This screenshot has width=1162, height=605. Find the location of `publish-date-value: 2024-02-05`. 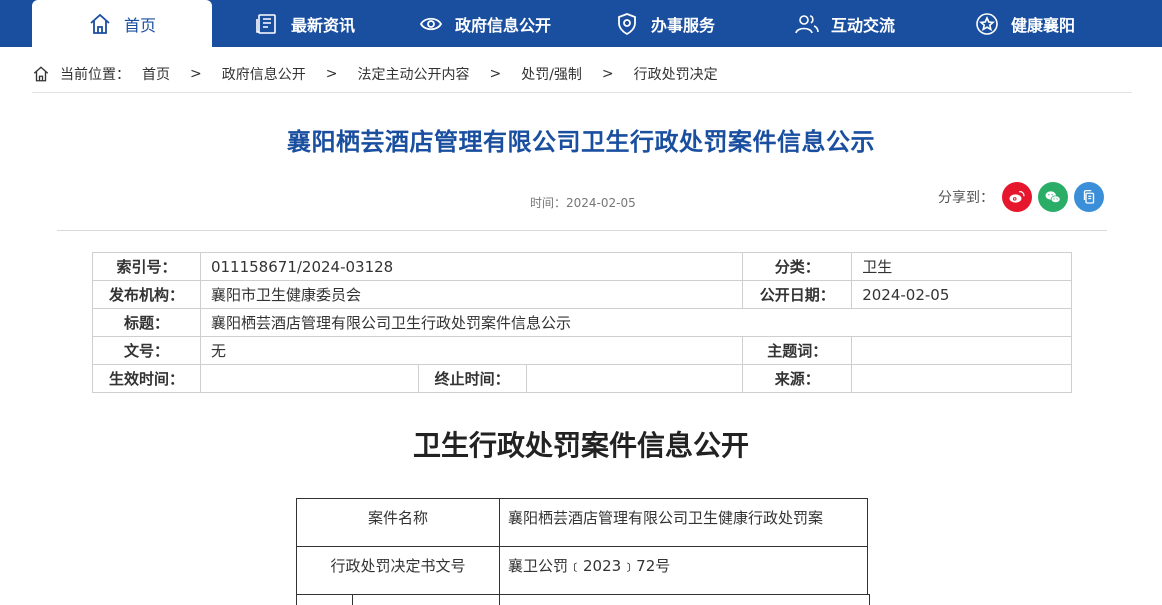

publish-date-value: 2024-02-05 is located at coordinates (961, 294).